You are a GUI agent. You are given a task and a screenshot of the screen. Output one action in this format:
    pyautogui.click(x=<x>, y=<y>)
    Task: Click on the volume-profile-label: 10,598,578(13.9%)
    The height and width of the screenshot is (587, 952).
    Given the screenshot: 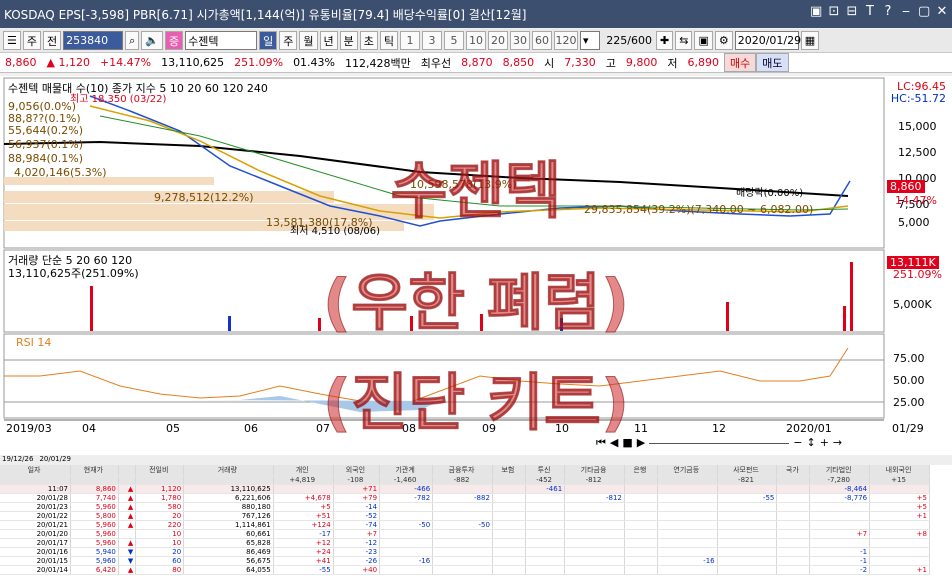 What is the action you would take?
    pyautogui.click(x=463, y=184)
    